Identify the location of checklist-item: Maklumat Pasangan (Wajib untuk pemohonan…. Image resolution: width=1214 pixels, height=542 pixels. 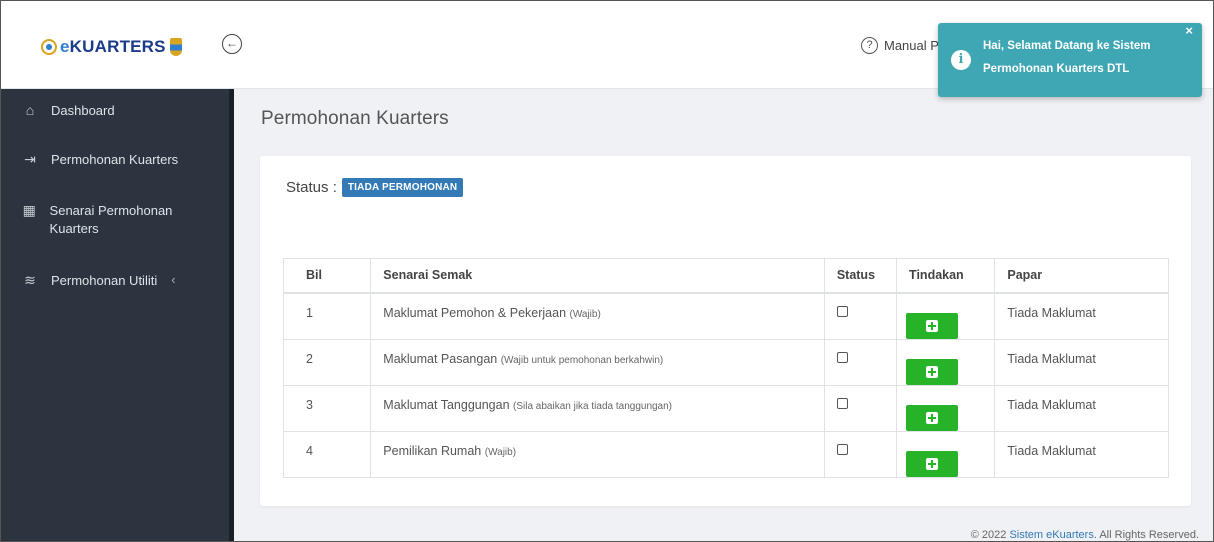
(597, 362).